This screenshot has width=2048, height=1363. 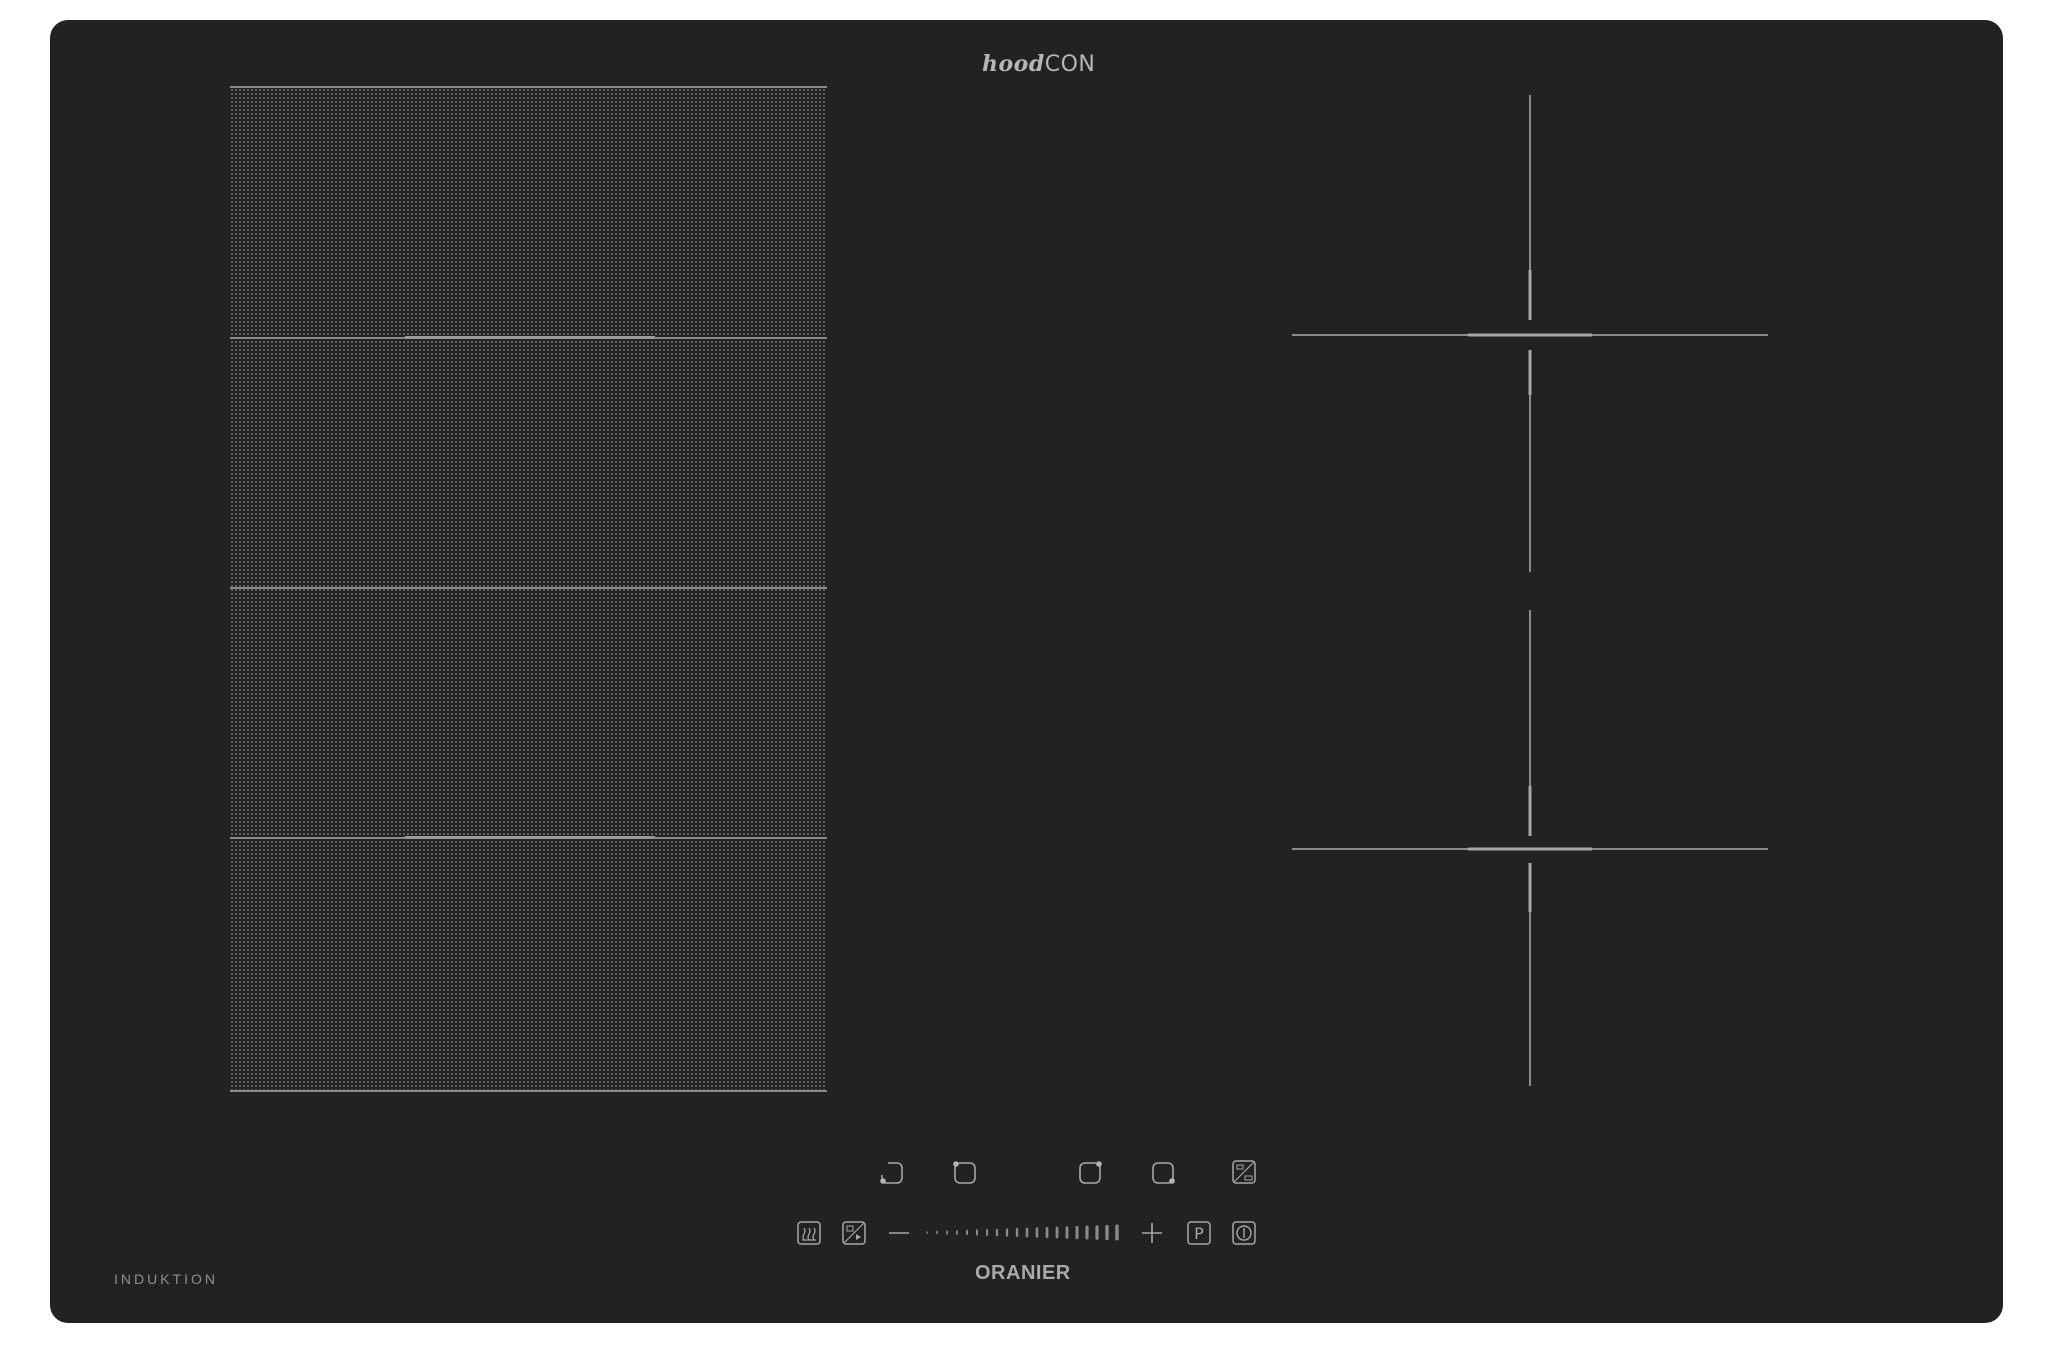 What do you see at coordinates (809, 1233) in the screenshot?
I see `keep-warm-icon` at bounding box center [809, 1233].